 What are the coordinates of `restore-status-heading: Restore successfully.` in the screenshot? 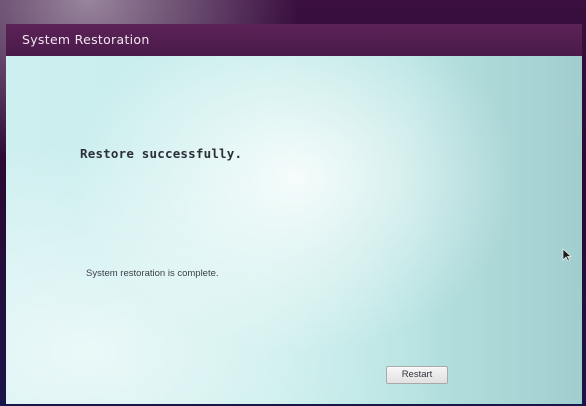 It's located at (161, 153).